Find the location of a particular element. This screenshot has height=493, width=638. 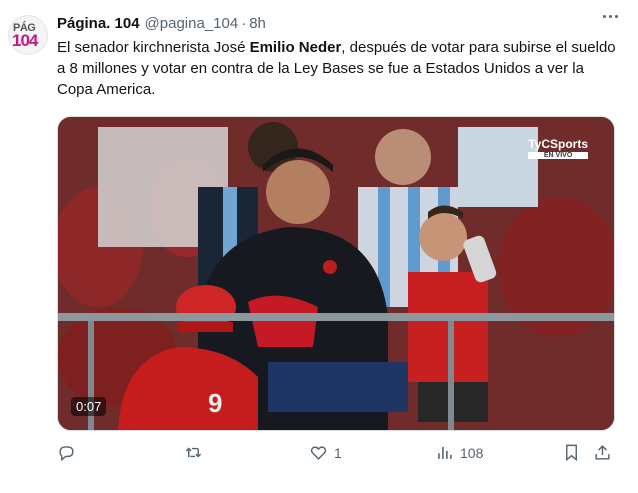

broadcaster-name: TyCSports is located at coordinates (558, 144).